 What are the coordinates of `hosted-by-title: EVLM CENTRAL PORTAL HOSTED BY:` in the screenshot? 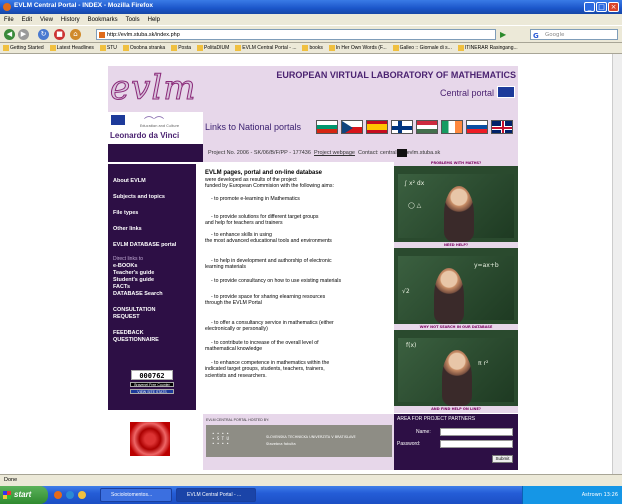 It's located at (238, 420).